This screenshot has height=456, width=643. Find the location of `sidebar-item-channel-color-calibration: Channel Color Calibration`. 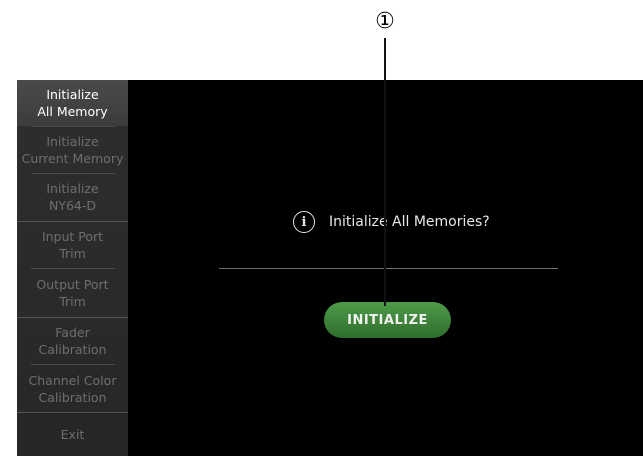

sidebar-item-channel-color-calibration: Channel Color Calibration is located at coordinates (72, 388).